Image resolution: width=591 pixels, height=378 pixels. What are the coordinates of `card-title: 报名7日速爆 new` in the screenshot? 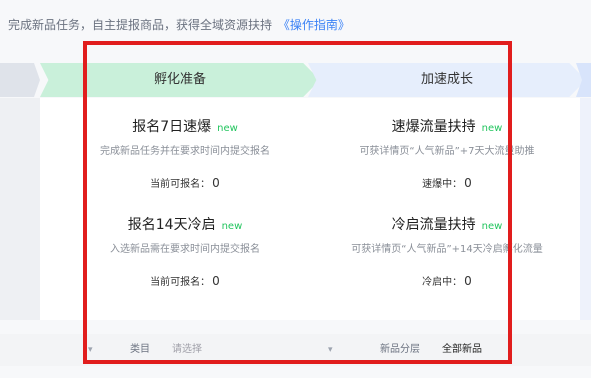 It's located at (185, 126).